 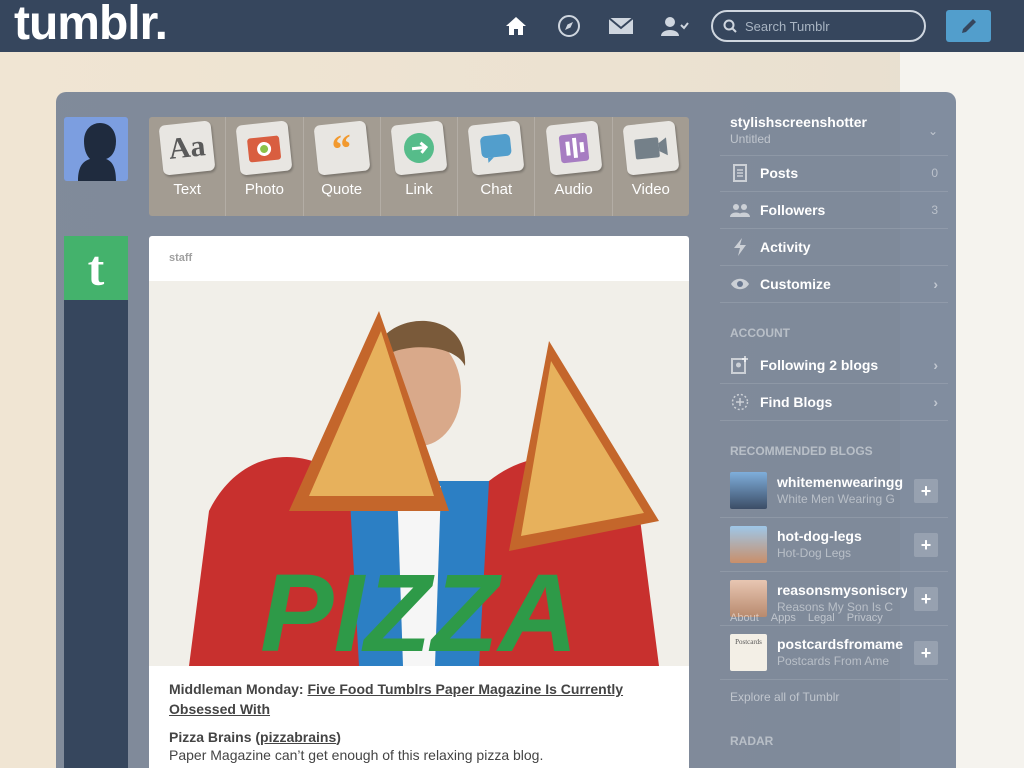 I want to click on blog-thumbnail: Postcards, so click(x=748, y=652).